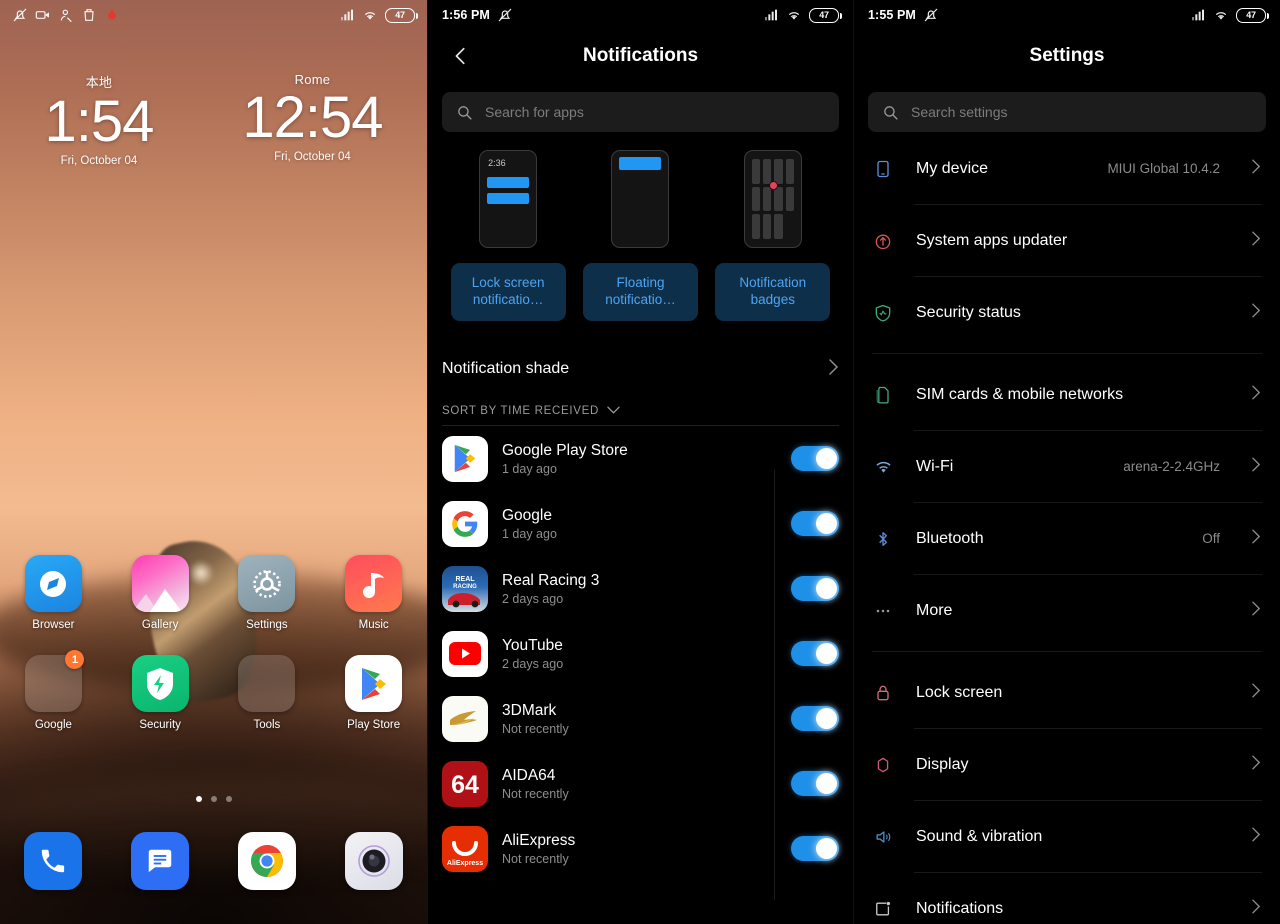 The width and height of the screenshot is (1280, 924). Describe the element at coordinates (934, 610) in the screenshot. I see `row-label: More` at that location.